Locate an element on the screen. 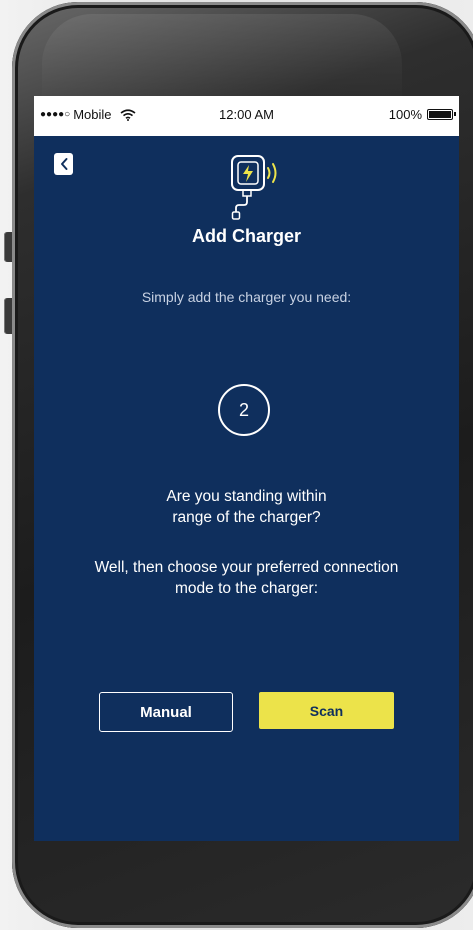 The height and width of the screenshot is (930, 473). status-bar: ●●●●○ Mobile 12:00 AM 100% is located at coordinates (246, 116).